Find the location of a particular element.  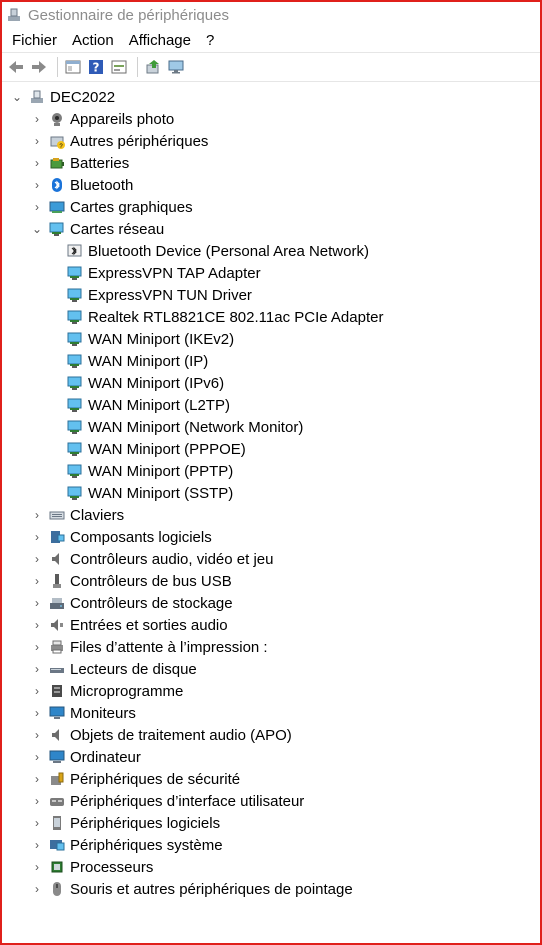

network-adapter-item: WAN Miniport (SSTP) is located at coordinates (271, 493).